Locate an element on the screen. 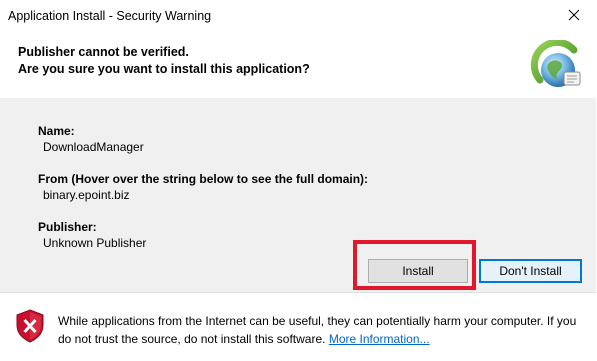  install-button: Install is located at coordinates (418, 271).